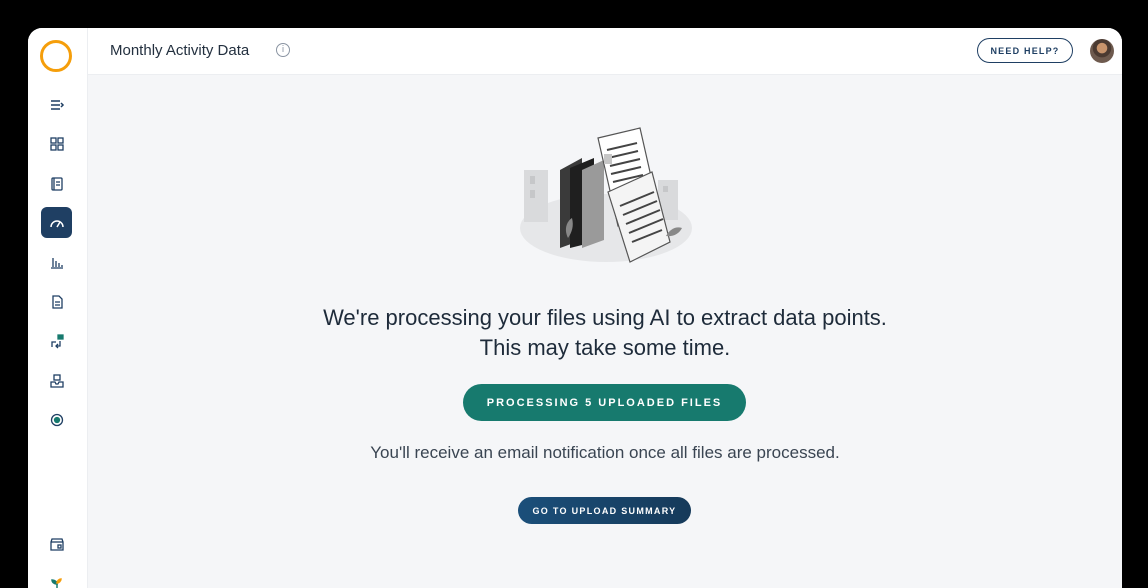  I want to click on ring-logo-icon, so click(56, 56).